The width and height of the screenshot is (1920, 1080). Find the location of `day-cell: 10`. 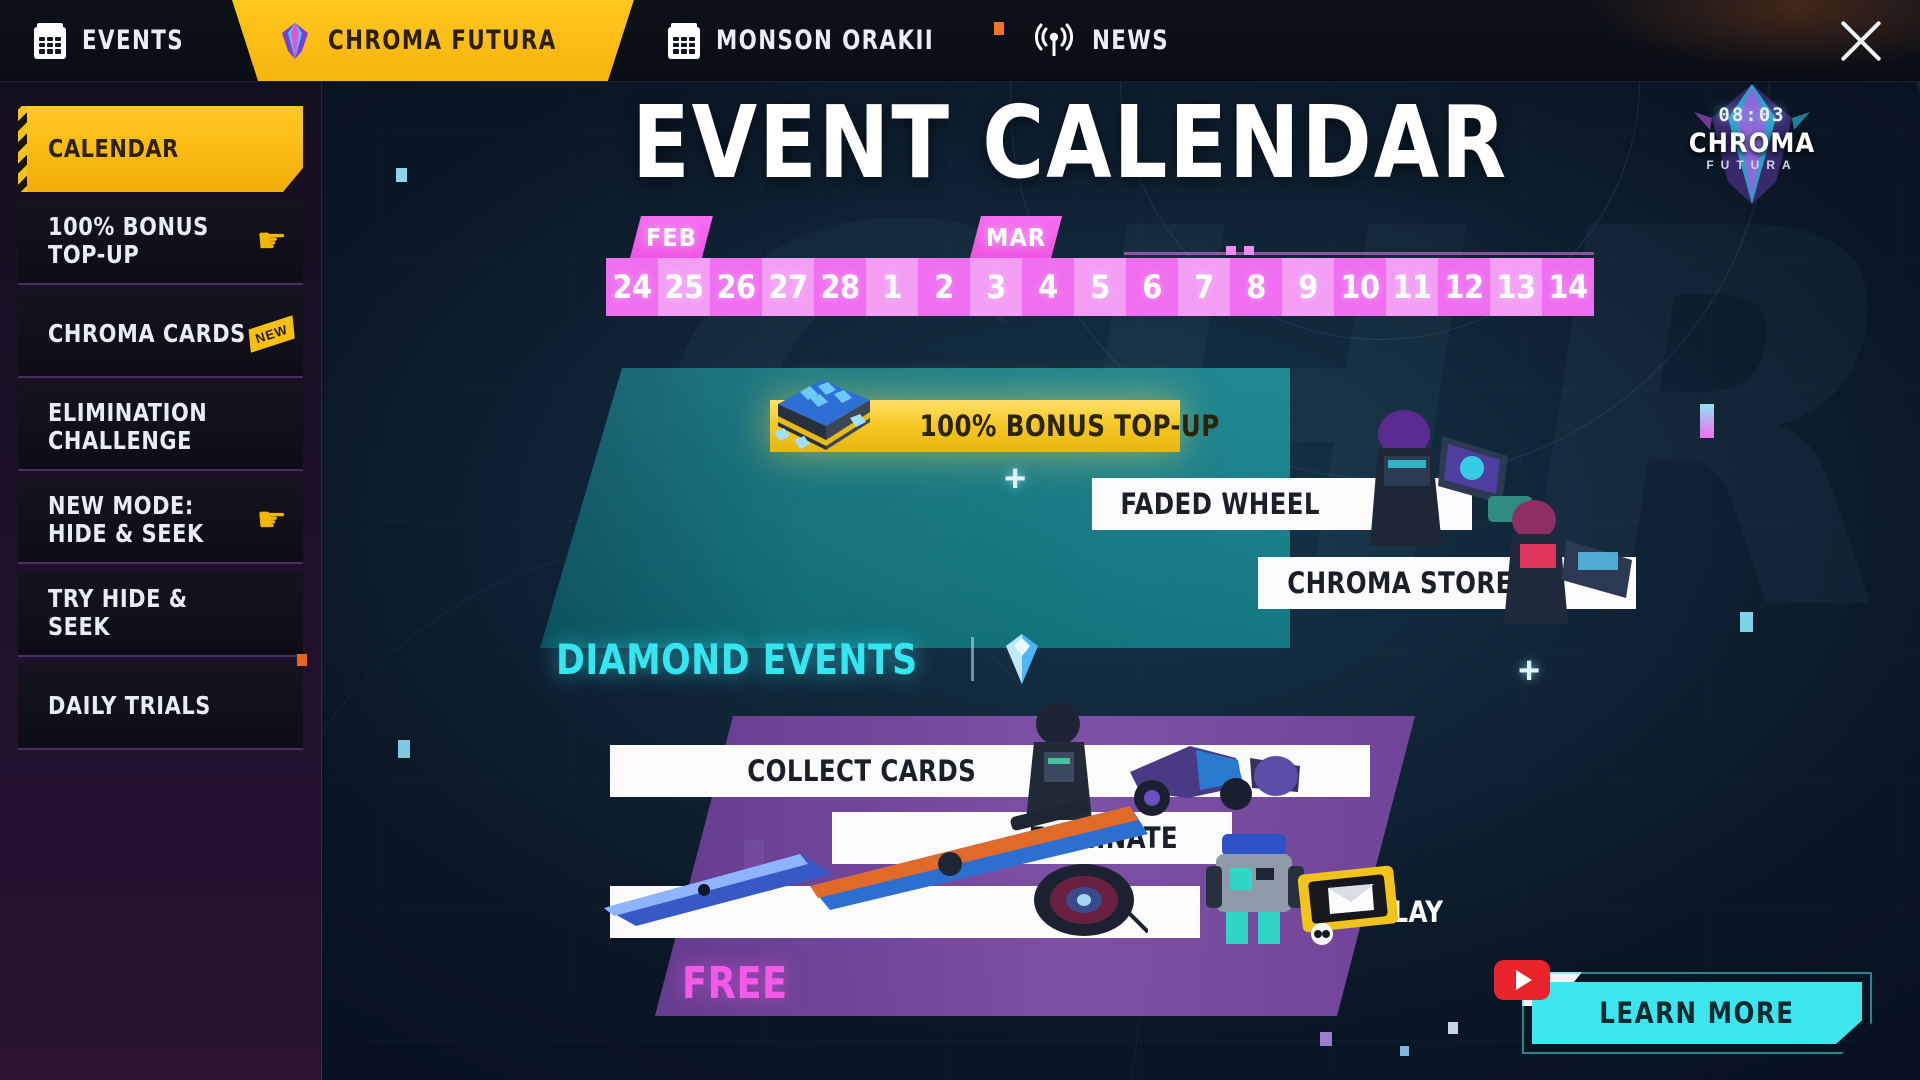

day-cell: 10 is located at coordinates (1360, 287).